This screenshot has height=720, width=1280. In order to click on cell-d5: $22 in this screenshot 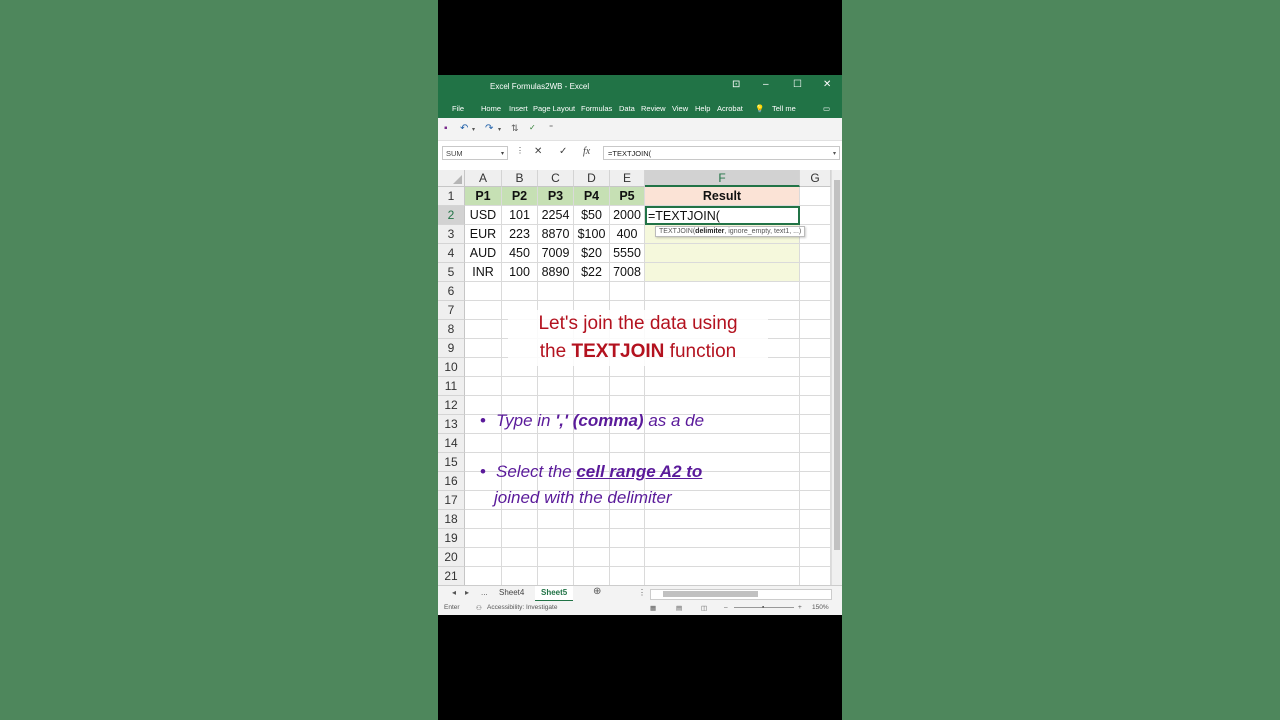, I will do `click(592, 272)`.